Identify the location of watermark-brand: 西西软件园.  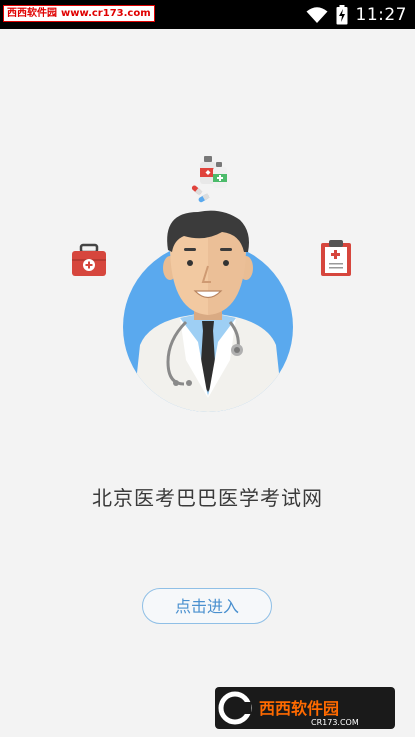
(299, 708).